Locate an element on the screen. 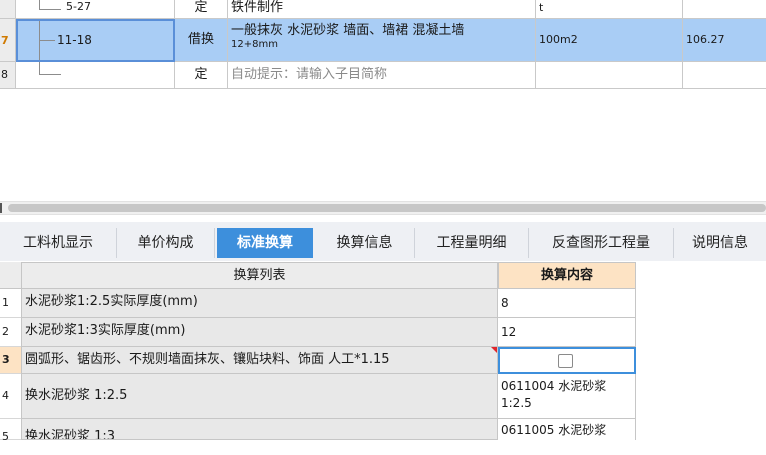  conversion-name: 圆弧形、锯齿形、不规则墙面抹灰、镶贴块料、饰面 人工*1.15 is located at coordinates (259, 360).